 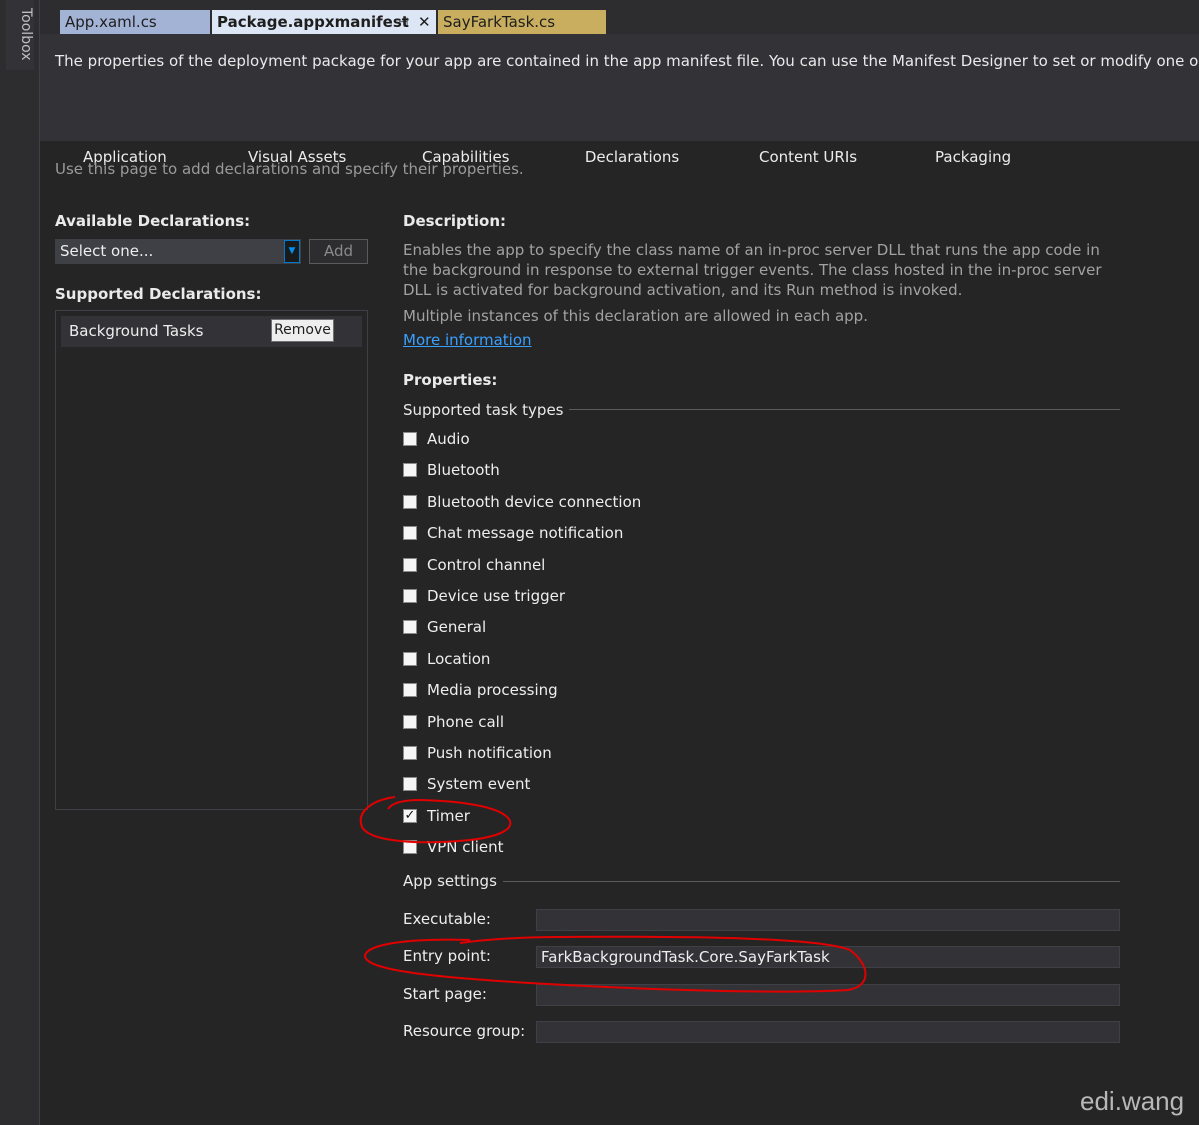 What do you see at coordinates (435, 820) in the screenshot?
I see `timer-annotation-circle` at bounding box center [435, 820].